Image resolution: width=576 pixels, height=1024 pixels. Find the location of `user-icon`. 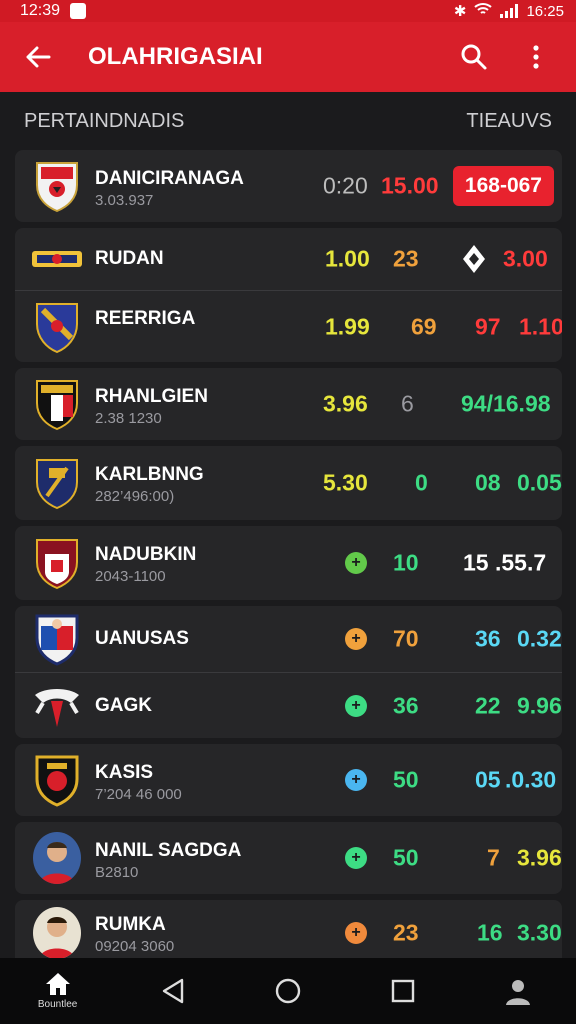

user-icon is located at coordinates (518, 992).